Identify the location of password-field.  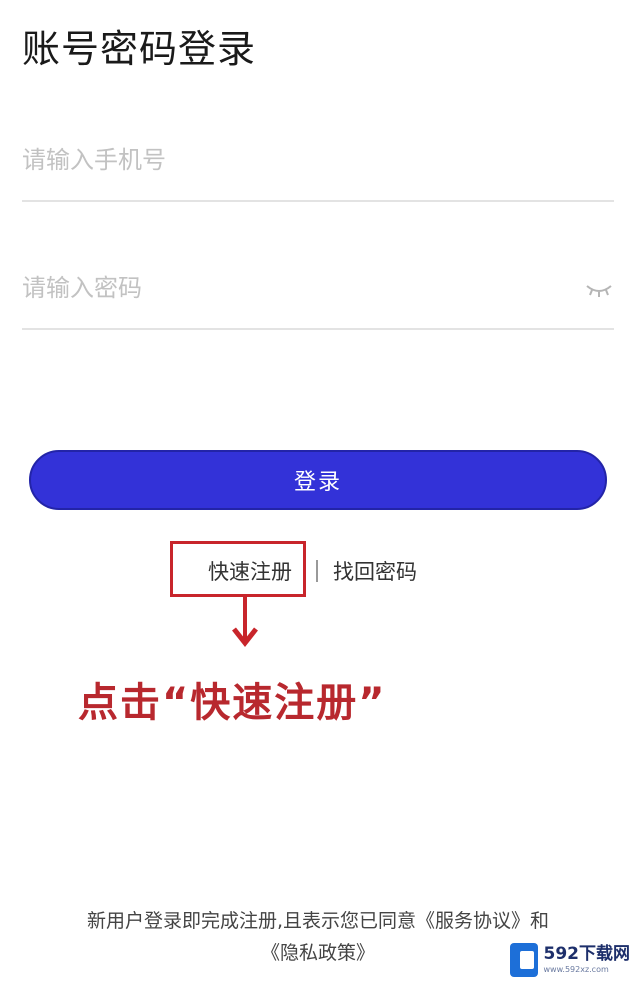
(318, 294).